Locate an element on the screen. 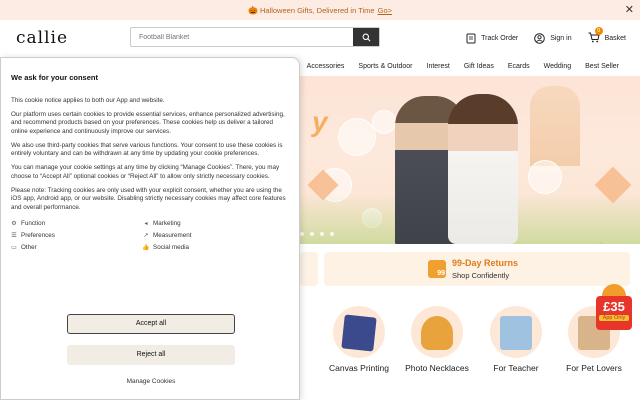 This screenshot has height=400, width=640. castle-illustration is located at coordinates (555, 126).